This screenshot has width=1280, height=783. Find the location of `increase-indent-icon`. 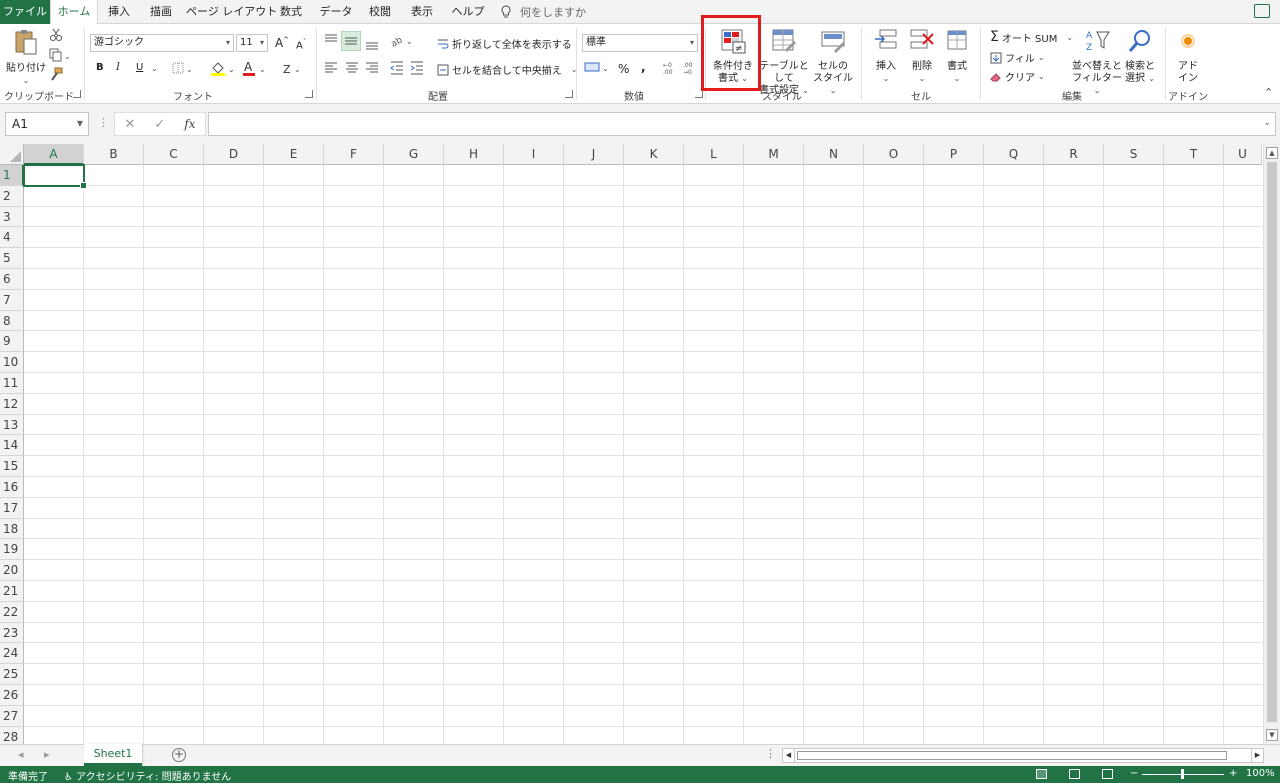

increase-indent-icon is located at coordinates (417, 68).